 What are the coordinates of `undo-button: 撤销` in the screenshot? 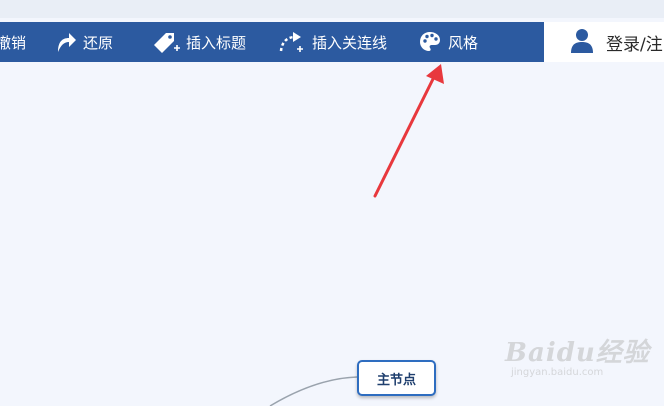 It's located at (13, 42).